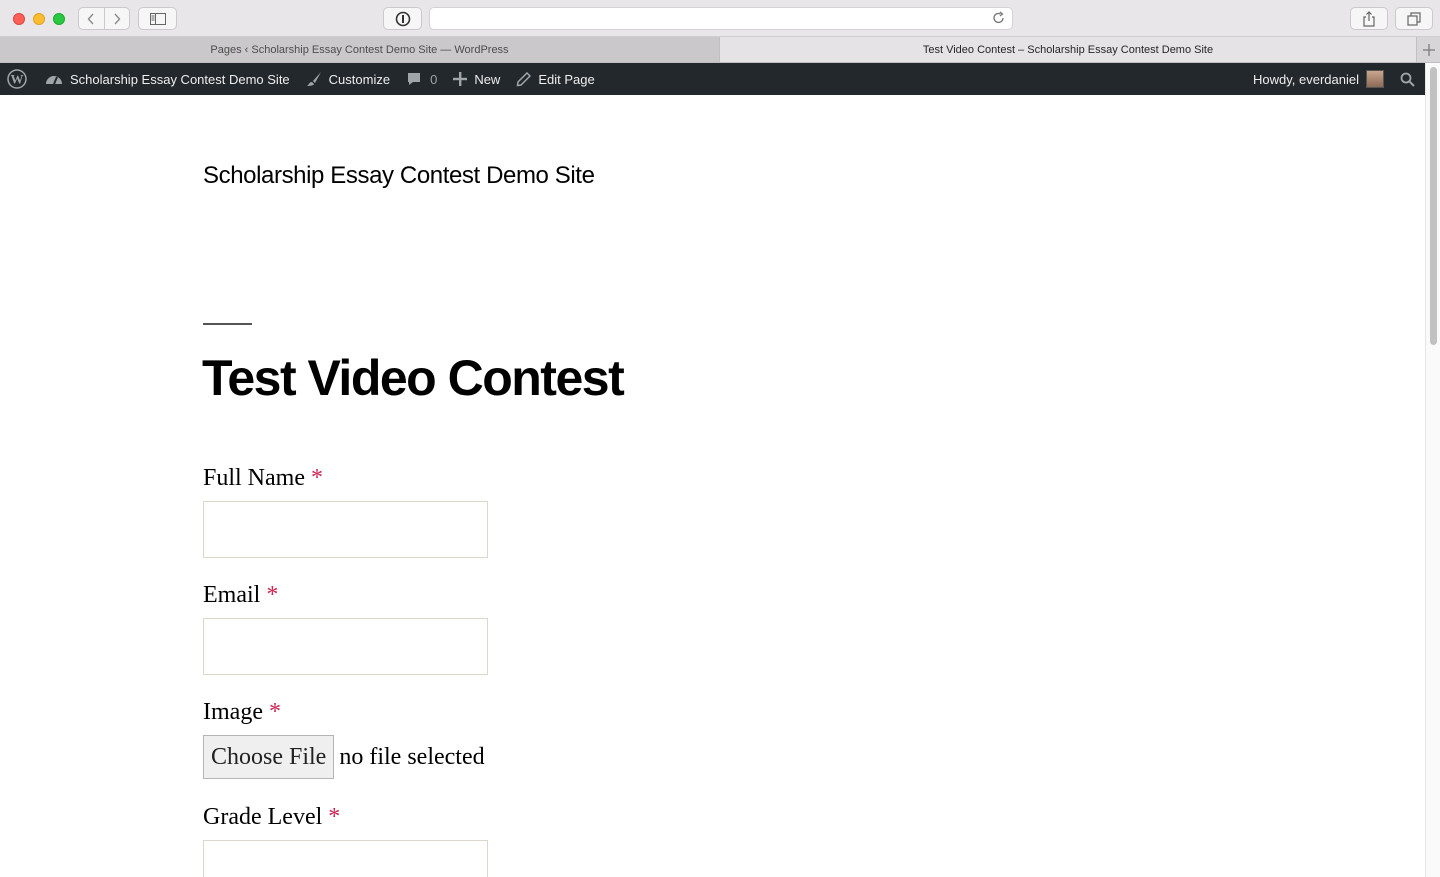  I want to click on history-nav, so click(104, 18).